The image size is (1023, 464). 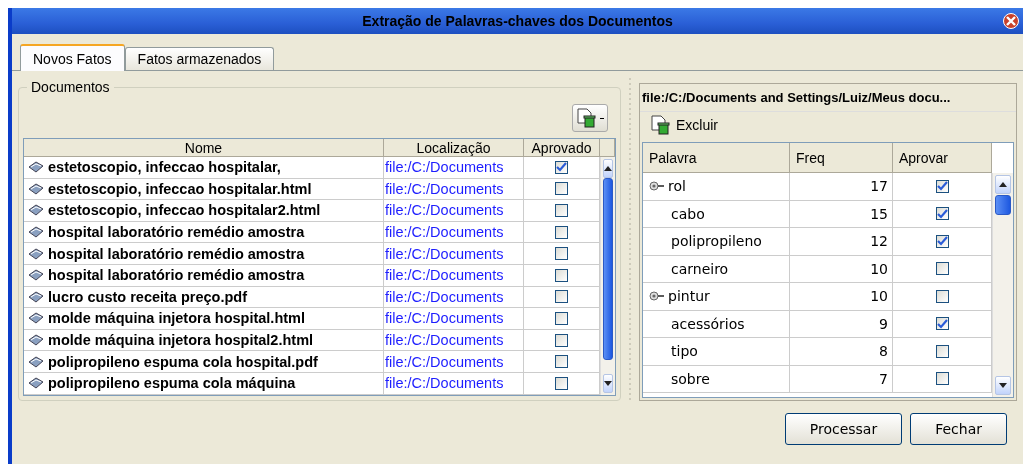 What do you see at coordinates (716, 158) in the screenshot?
I see `column-header: Palavra` at bounding box center [716, 158].